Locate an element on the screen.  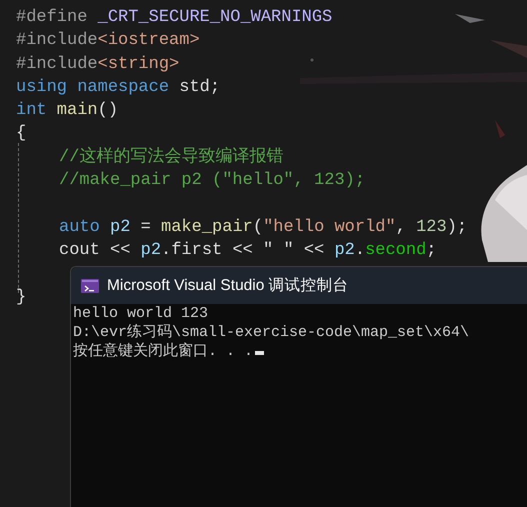
code-line: //make_pair p2 ("hello", 123); is located at coordinates (212, 181).